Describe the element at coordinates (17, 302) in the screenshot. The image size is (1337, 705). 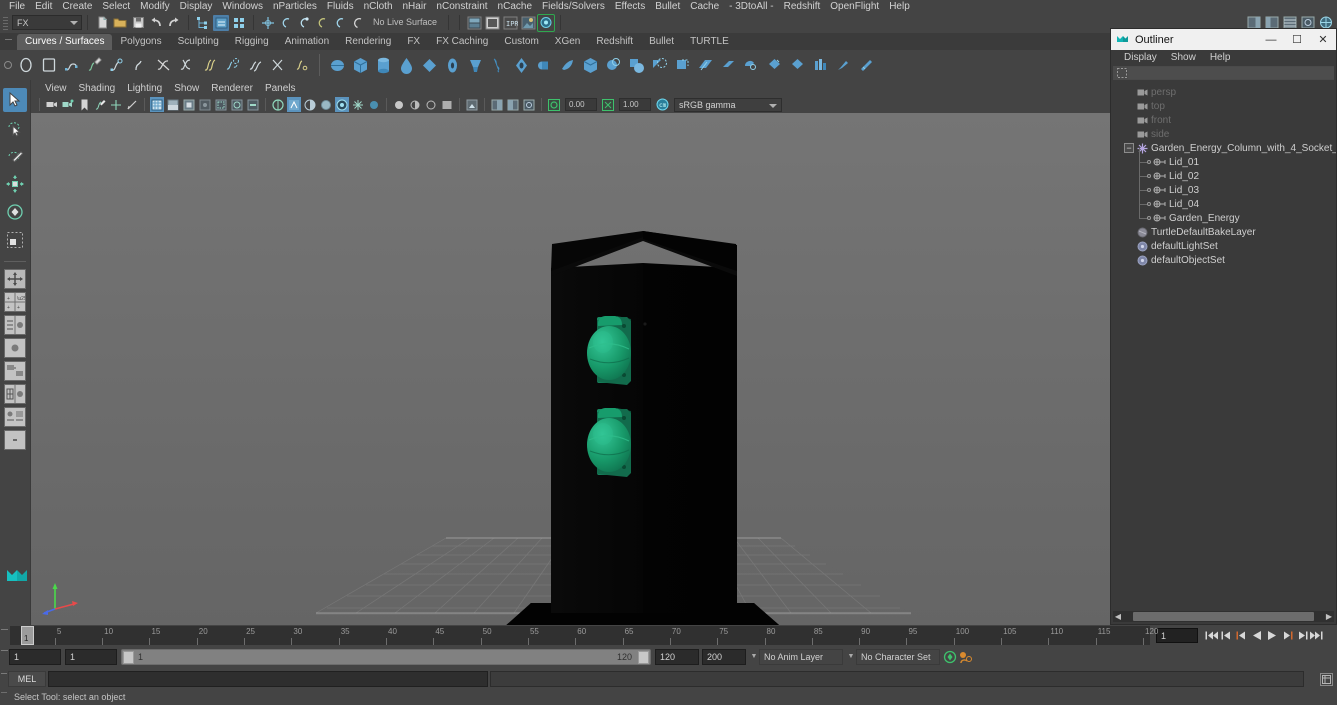
I see `layout-four-view-button: + \u25cf + +` at that location.